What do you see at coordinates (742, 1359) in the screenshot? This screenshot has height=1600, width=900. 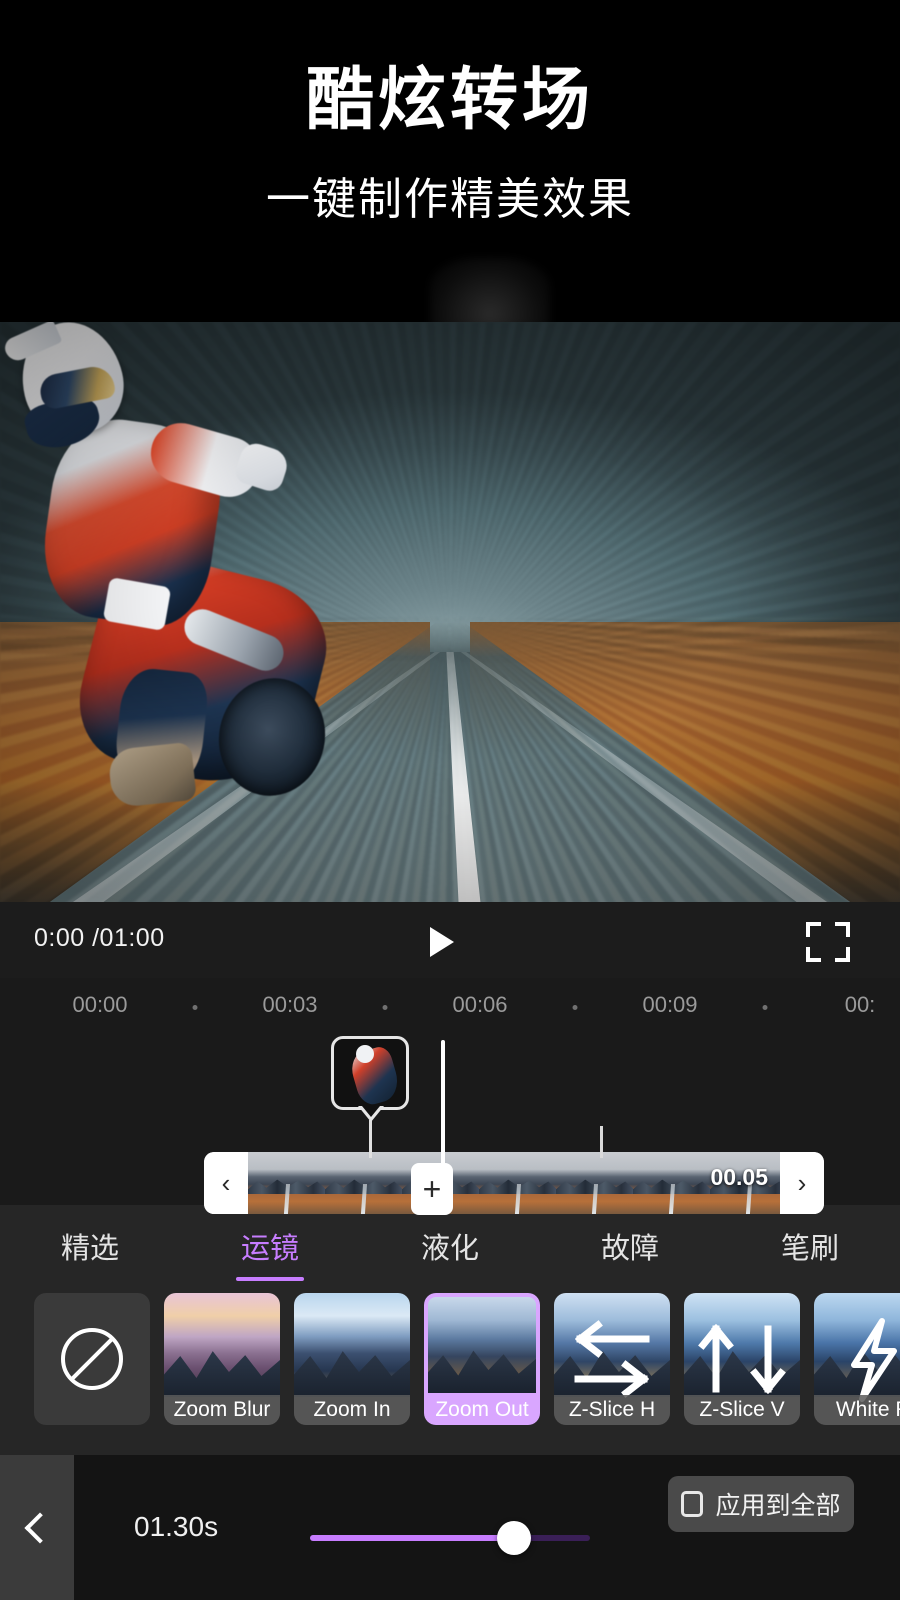 I see `effect-card-z-slice-v: Z-Slice V` at bounding box center [742, 1359].